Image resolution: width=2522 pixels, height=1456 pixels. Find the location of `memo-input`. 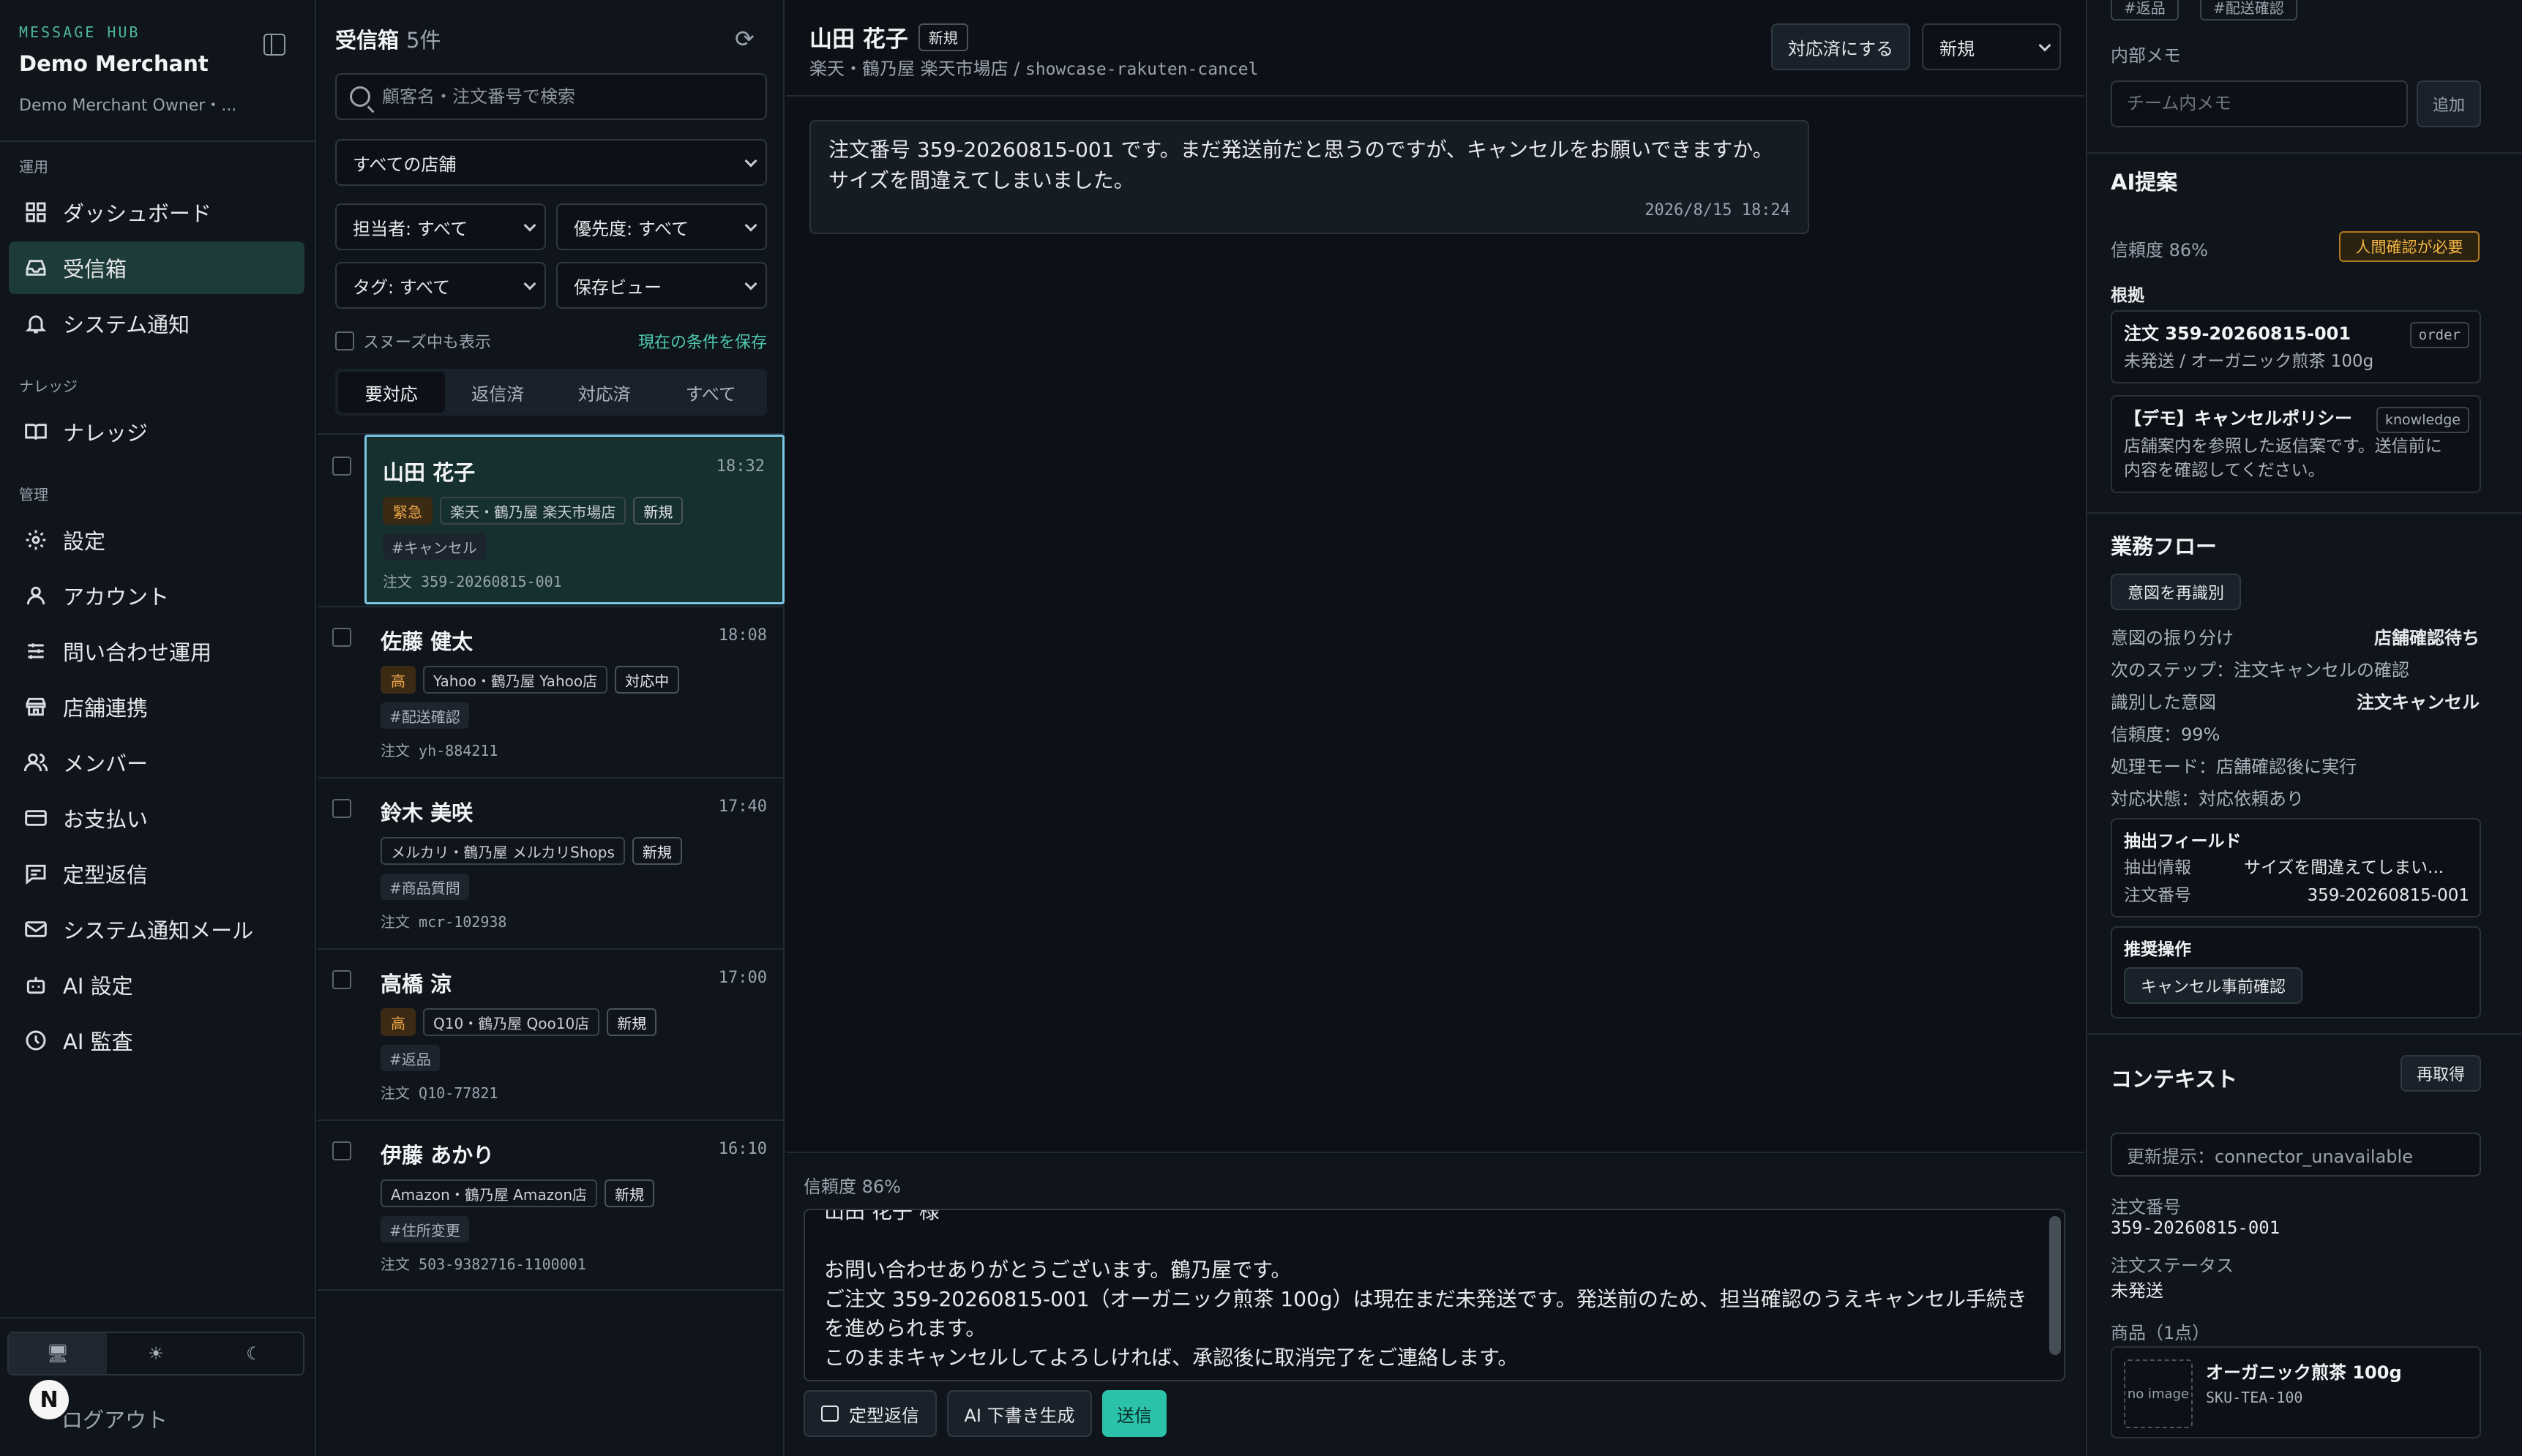

memo-input is located at coordinates (2259, 103).